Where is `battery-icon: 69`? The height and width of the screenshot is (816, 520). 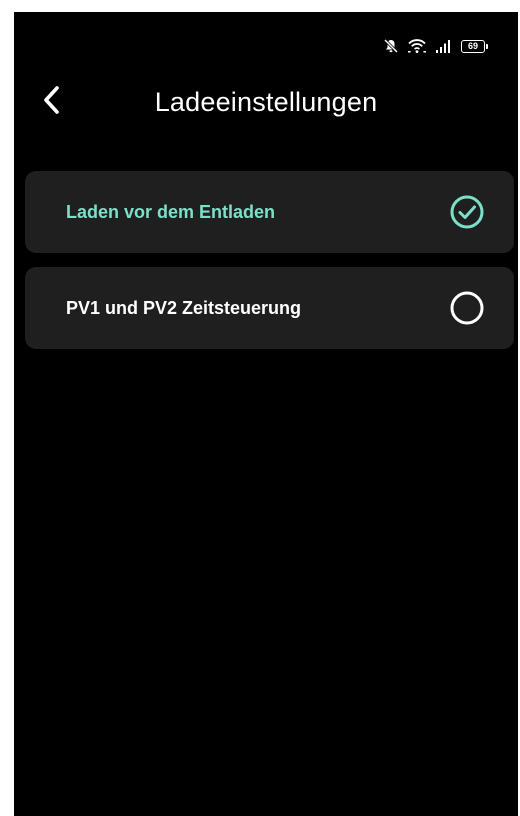 battery-icon: 69 is located at coordinates (474, 46).